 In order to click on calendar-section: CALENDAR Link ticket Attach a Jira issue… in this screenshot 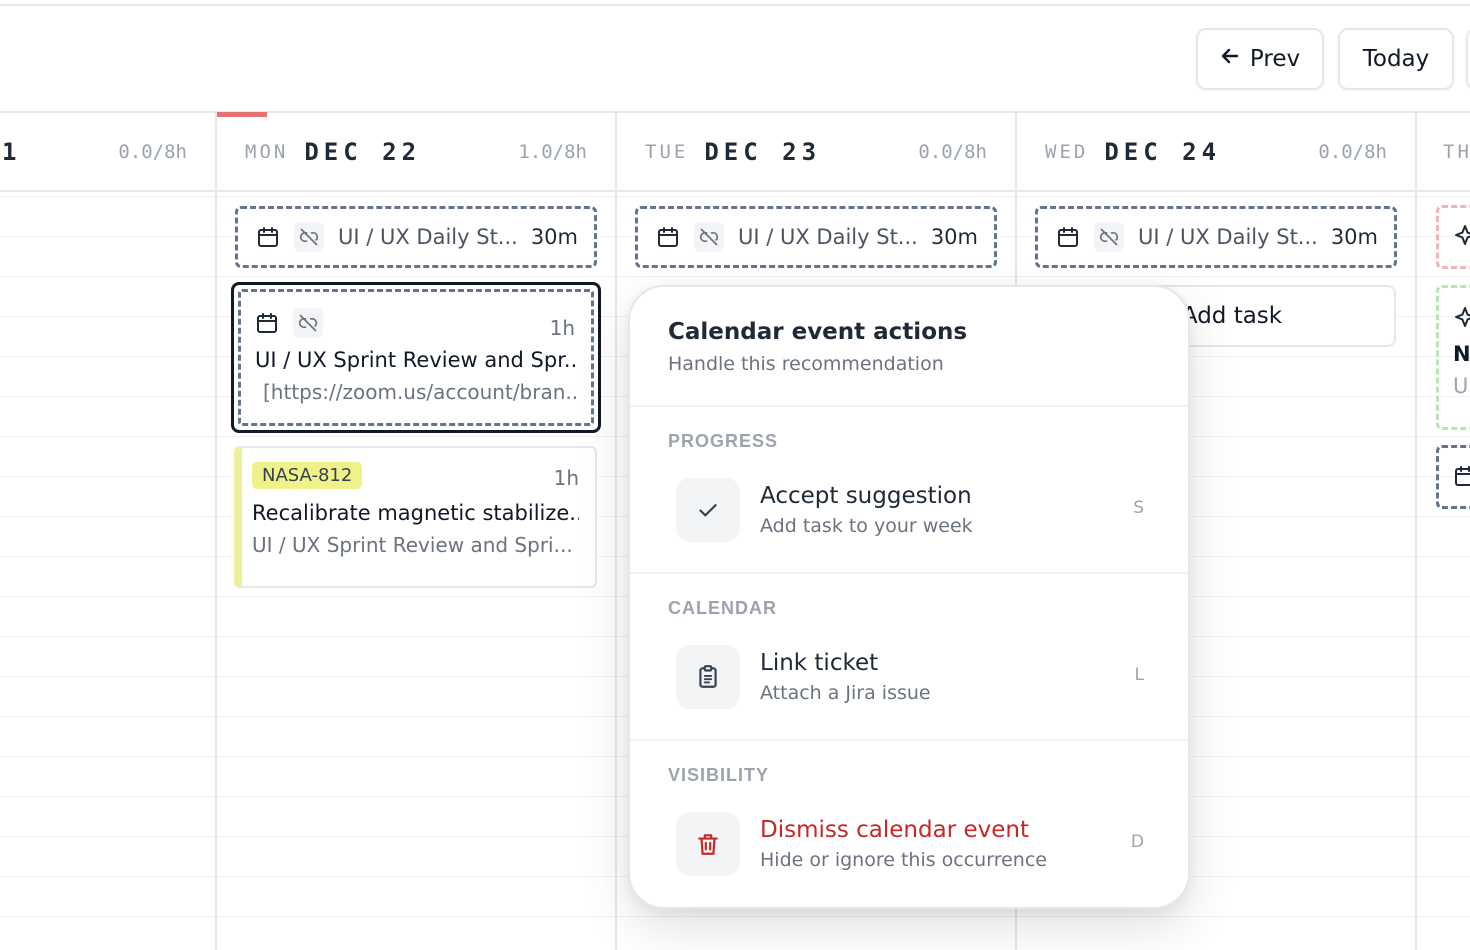, I will do `click(909, 657)`.